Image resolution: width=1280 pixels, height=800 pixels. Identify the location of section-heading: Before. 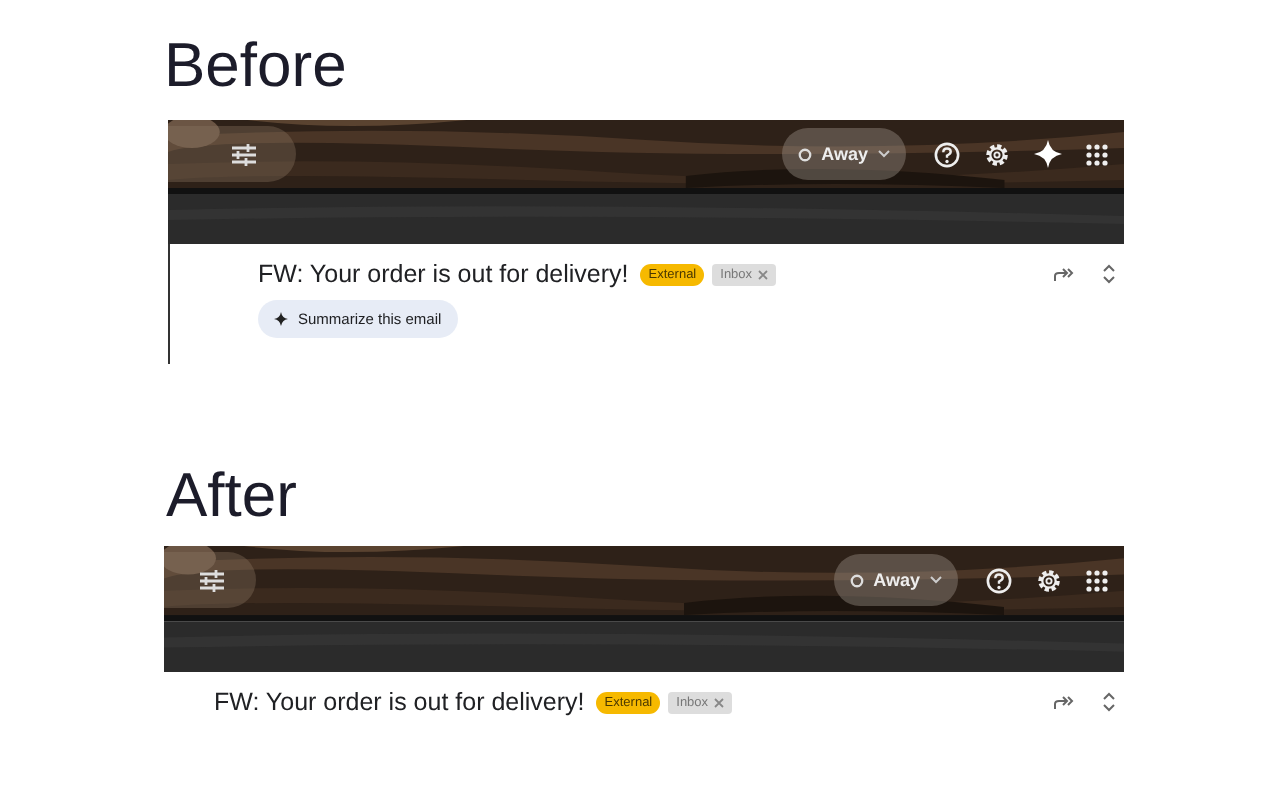
(256, 66).